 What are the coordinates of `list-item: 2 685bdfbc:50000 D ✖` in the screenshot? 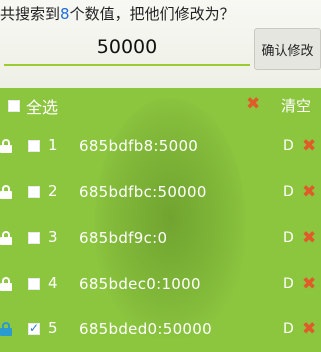 It's located at (160, 199).